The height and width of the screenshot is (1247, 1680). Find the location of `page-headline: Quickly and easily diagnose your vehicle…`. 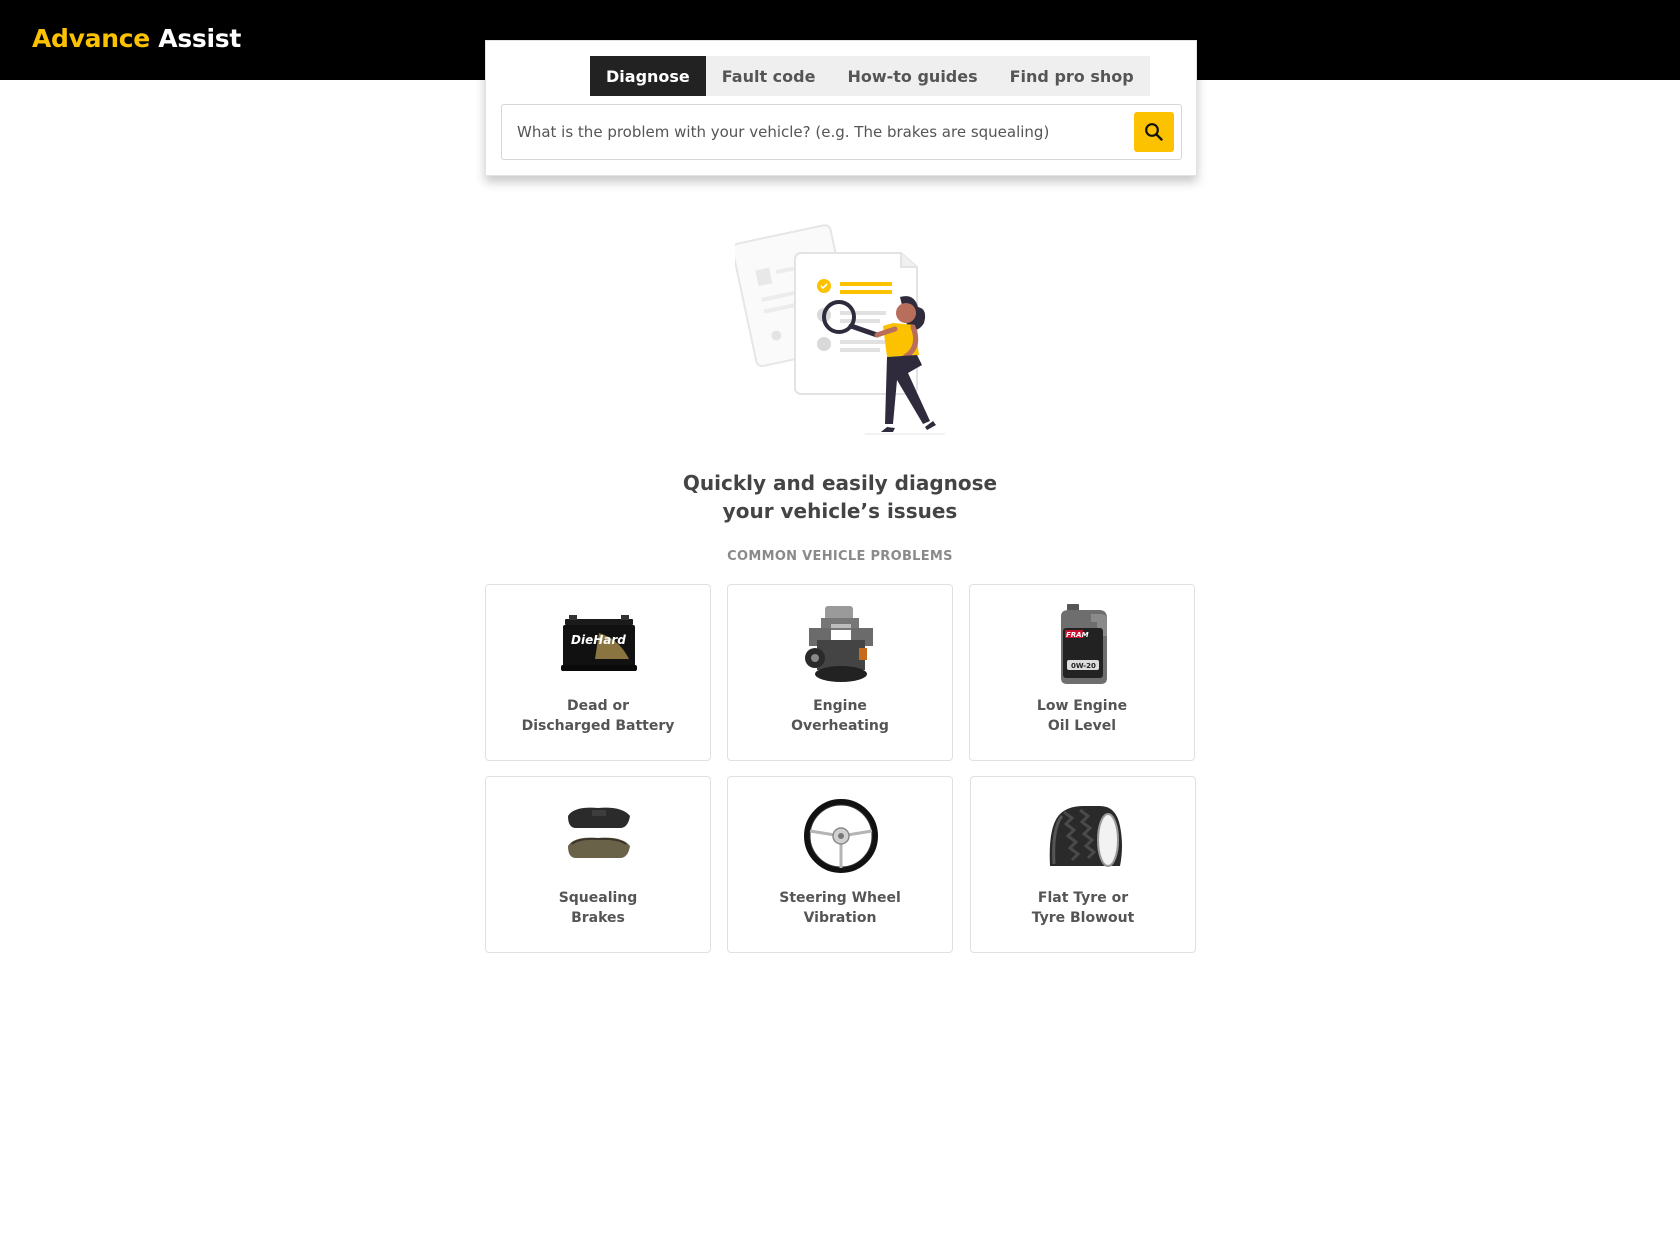

page-headline: Quickly and easily diagnose your vehicle… is located at coordinates (840, 497).